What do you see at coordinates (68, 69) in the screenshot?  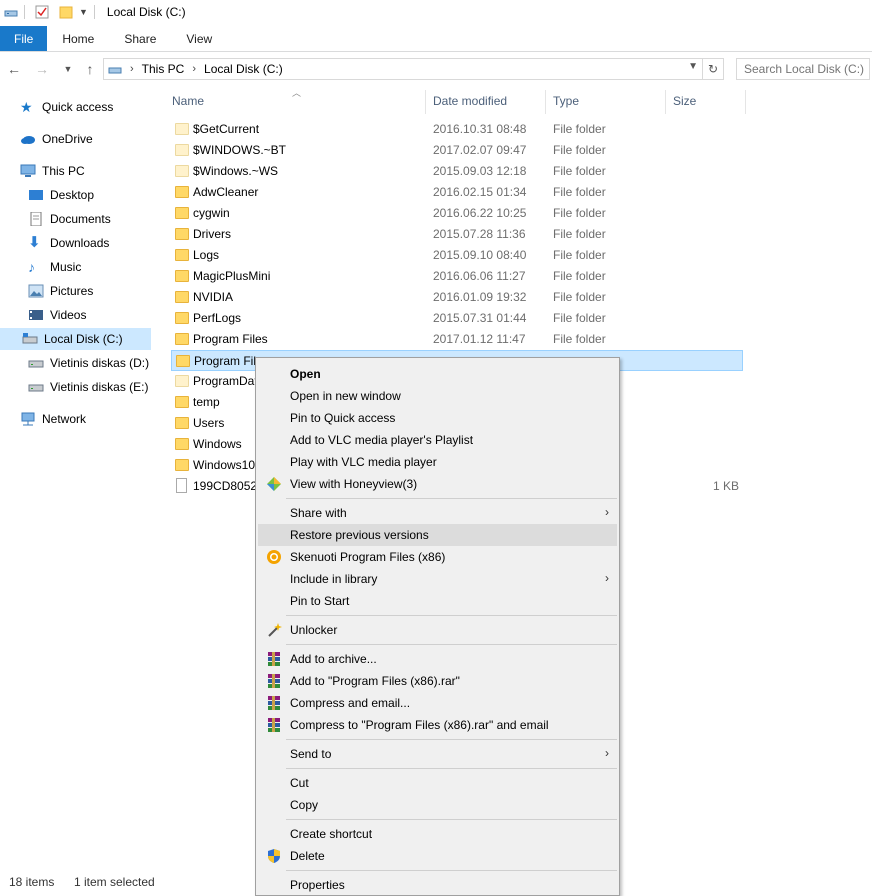 I see `recent-locations-chevron-icon: ▼` at bounding box center [68, 69].